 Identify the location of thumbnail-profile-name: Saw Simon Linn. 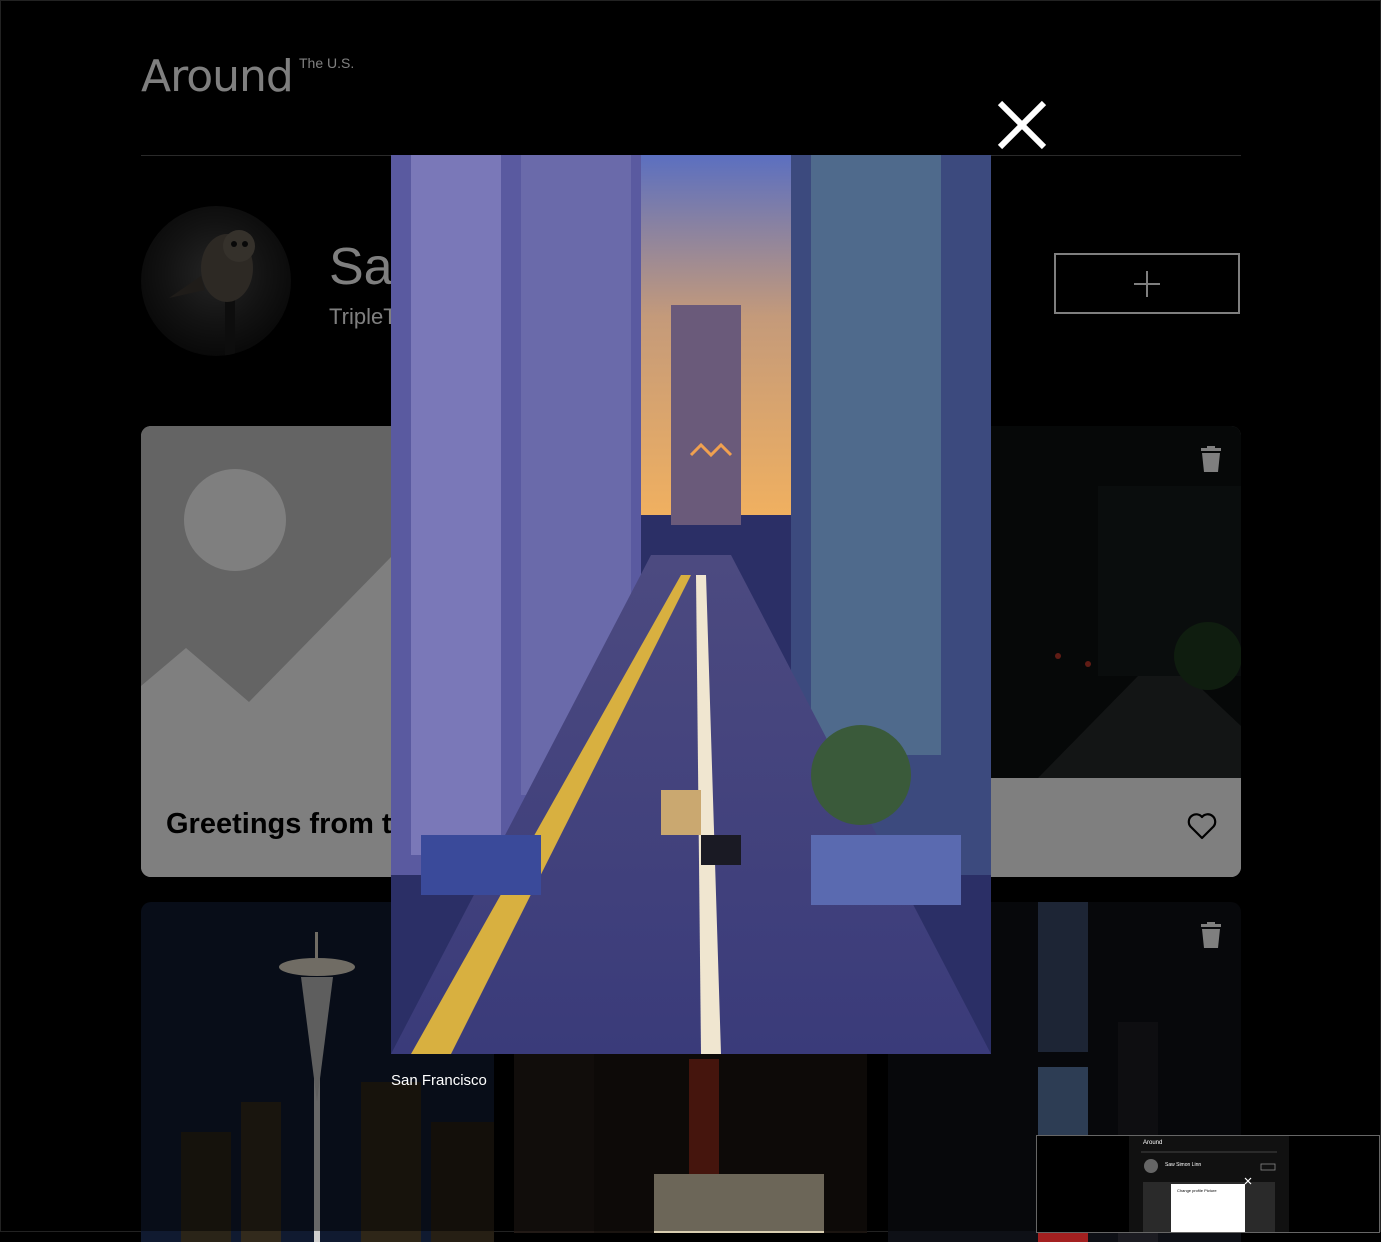
(1183, 1165).